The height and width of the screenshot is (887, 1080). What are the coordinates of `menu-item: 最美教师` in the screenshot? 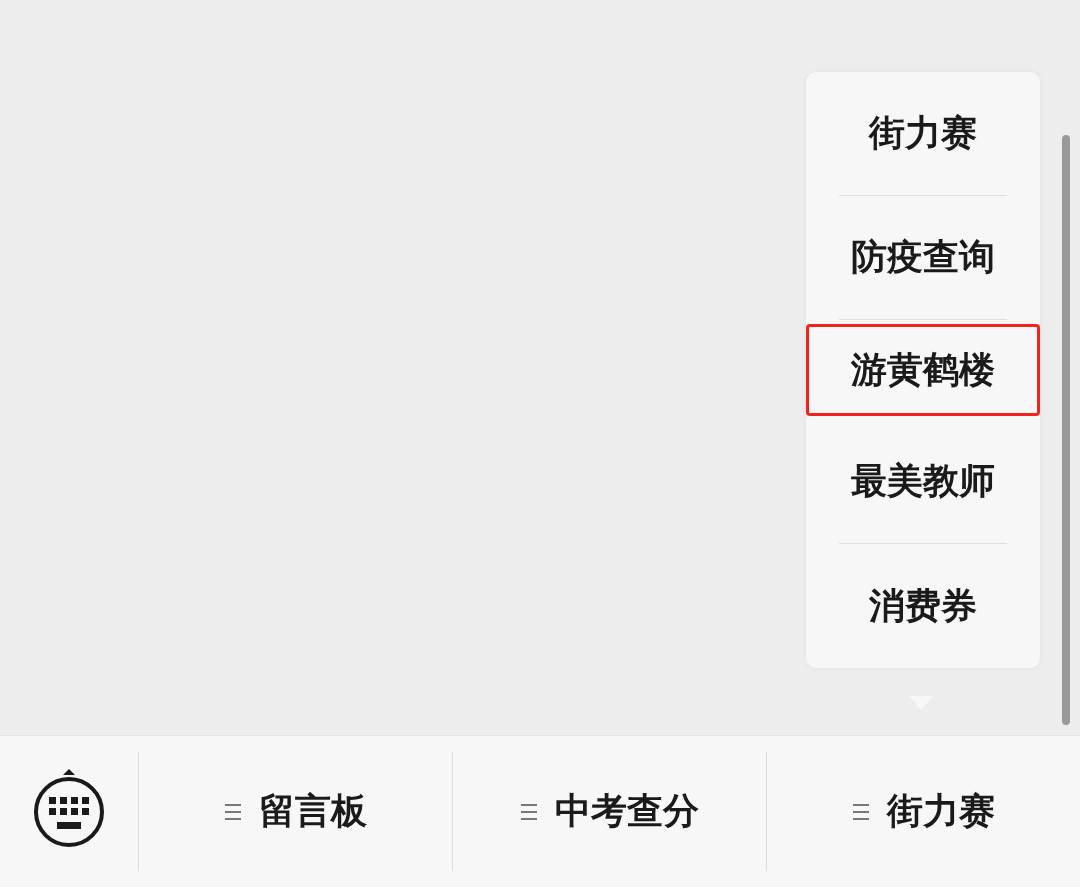 It's located at (923, 482).